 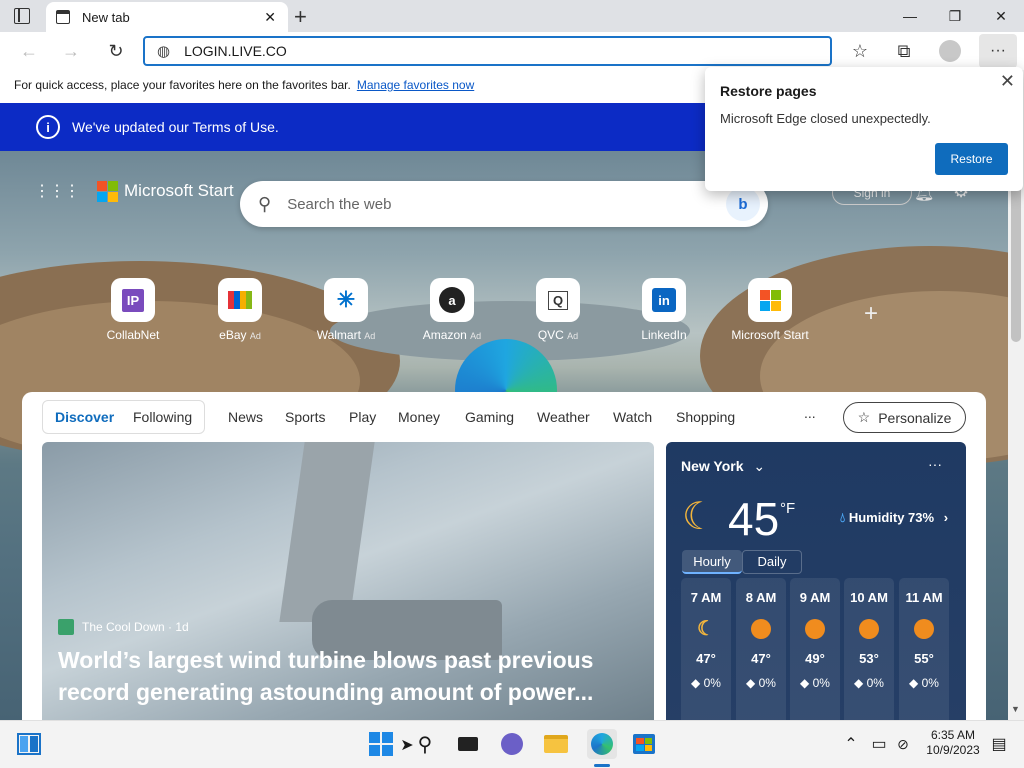 What do you see at coordinates (381, 744) in the screenshot?
I see `start-icon` at bounding box center [381, 744].